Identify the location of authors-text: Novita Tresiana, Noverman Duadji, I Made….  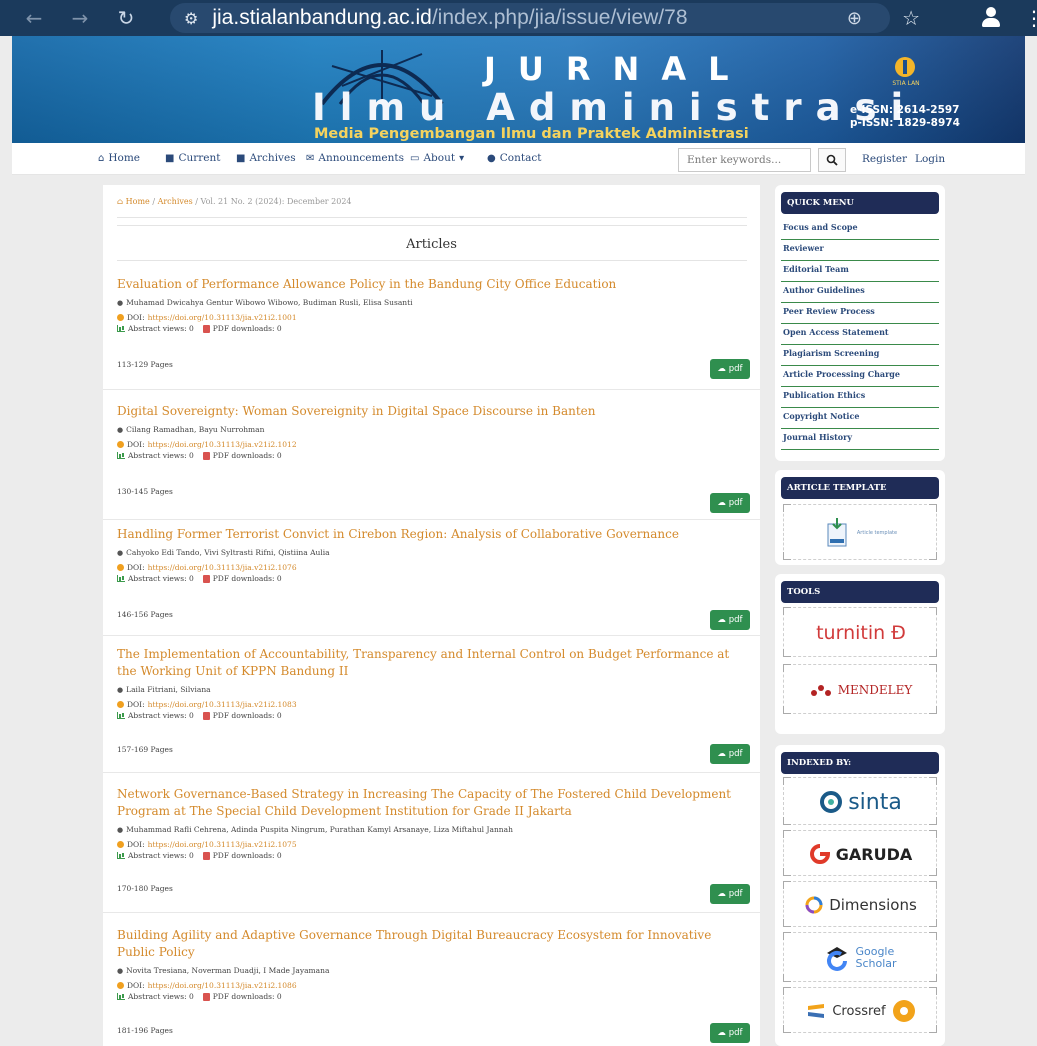
(228, 970).